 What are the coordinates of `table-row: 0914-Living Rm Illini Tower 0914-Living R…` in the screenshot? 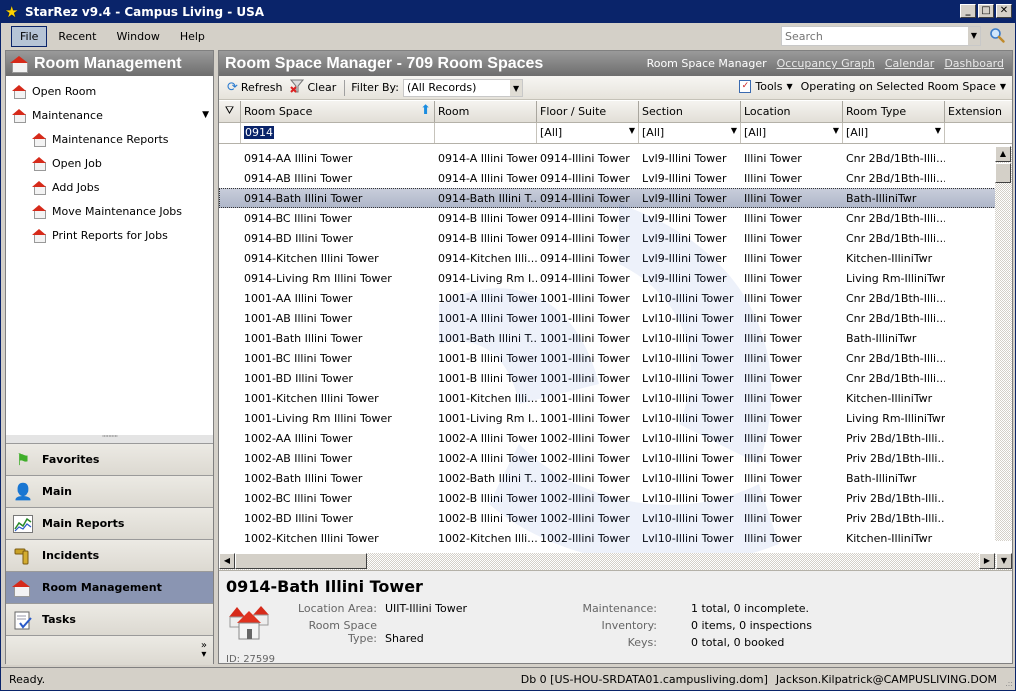 It's located at (615, 278).